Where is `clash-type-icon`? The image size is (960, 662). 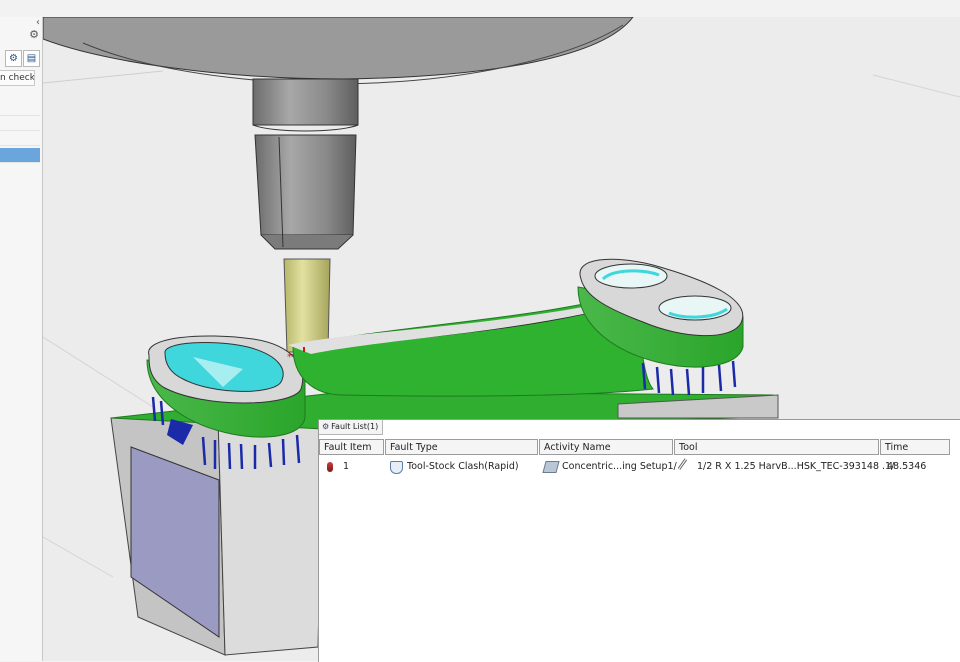
clash-type-icon is located at coordinates (396, 467).